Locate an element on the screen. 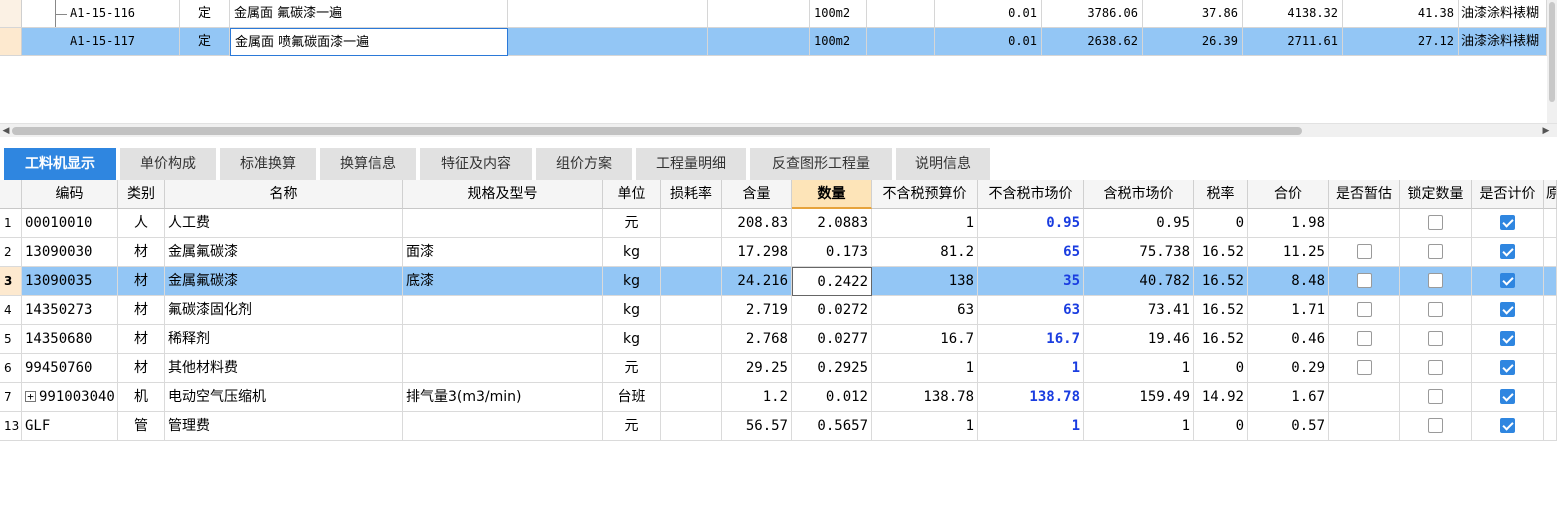 Image resolution: width=1557 pixels, height=524 pixels. tab-quantity-detail: 工程量明细 is located at coordinates (692, 164).